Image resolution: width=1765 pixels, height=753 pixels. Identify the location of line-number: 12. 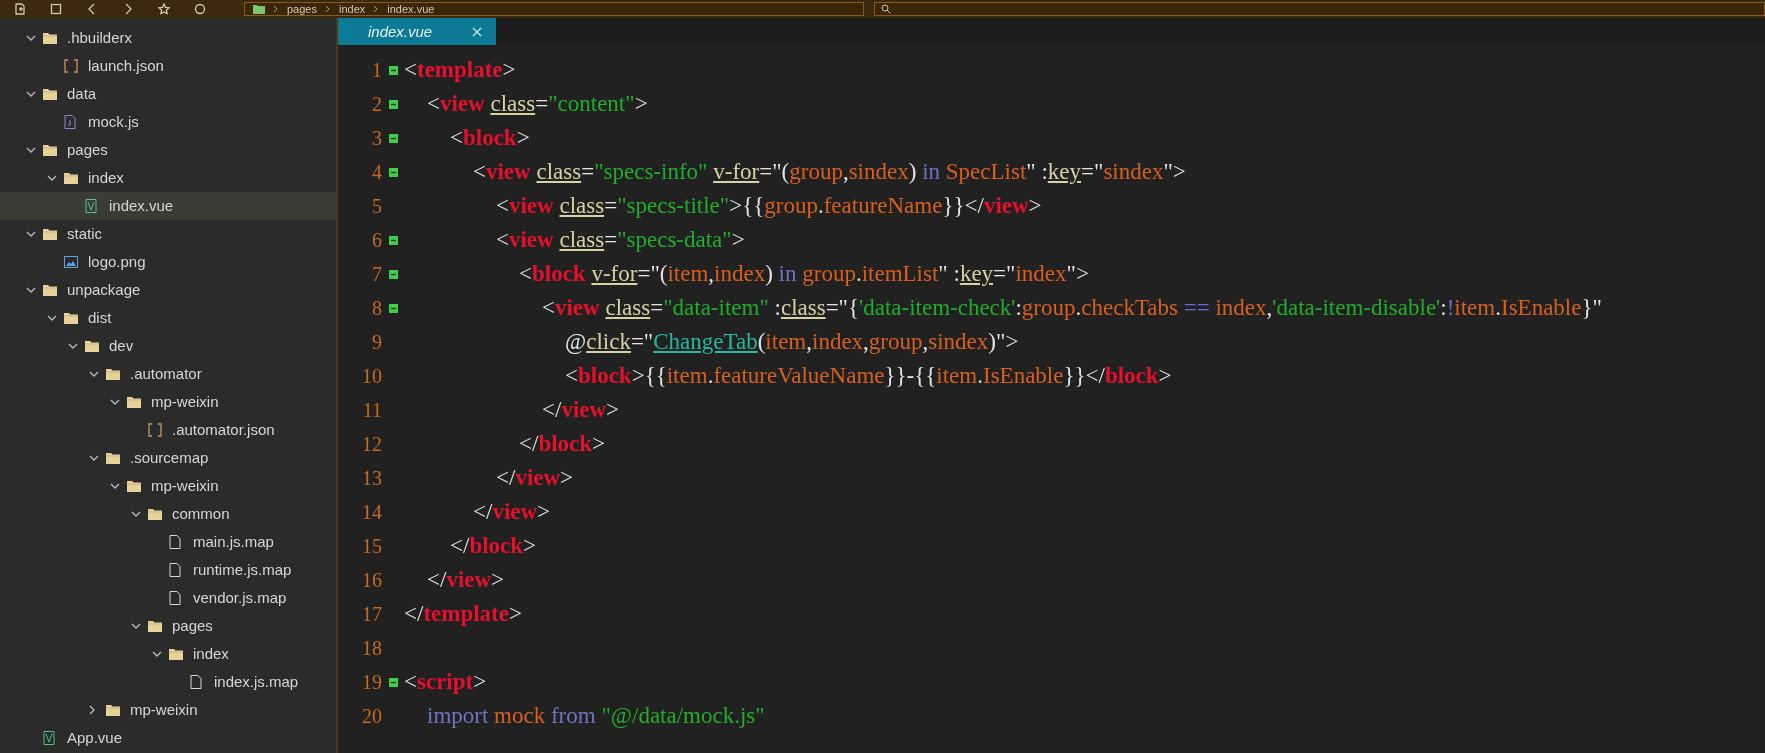
(371, 444).